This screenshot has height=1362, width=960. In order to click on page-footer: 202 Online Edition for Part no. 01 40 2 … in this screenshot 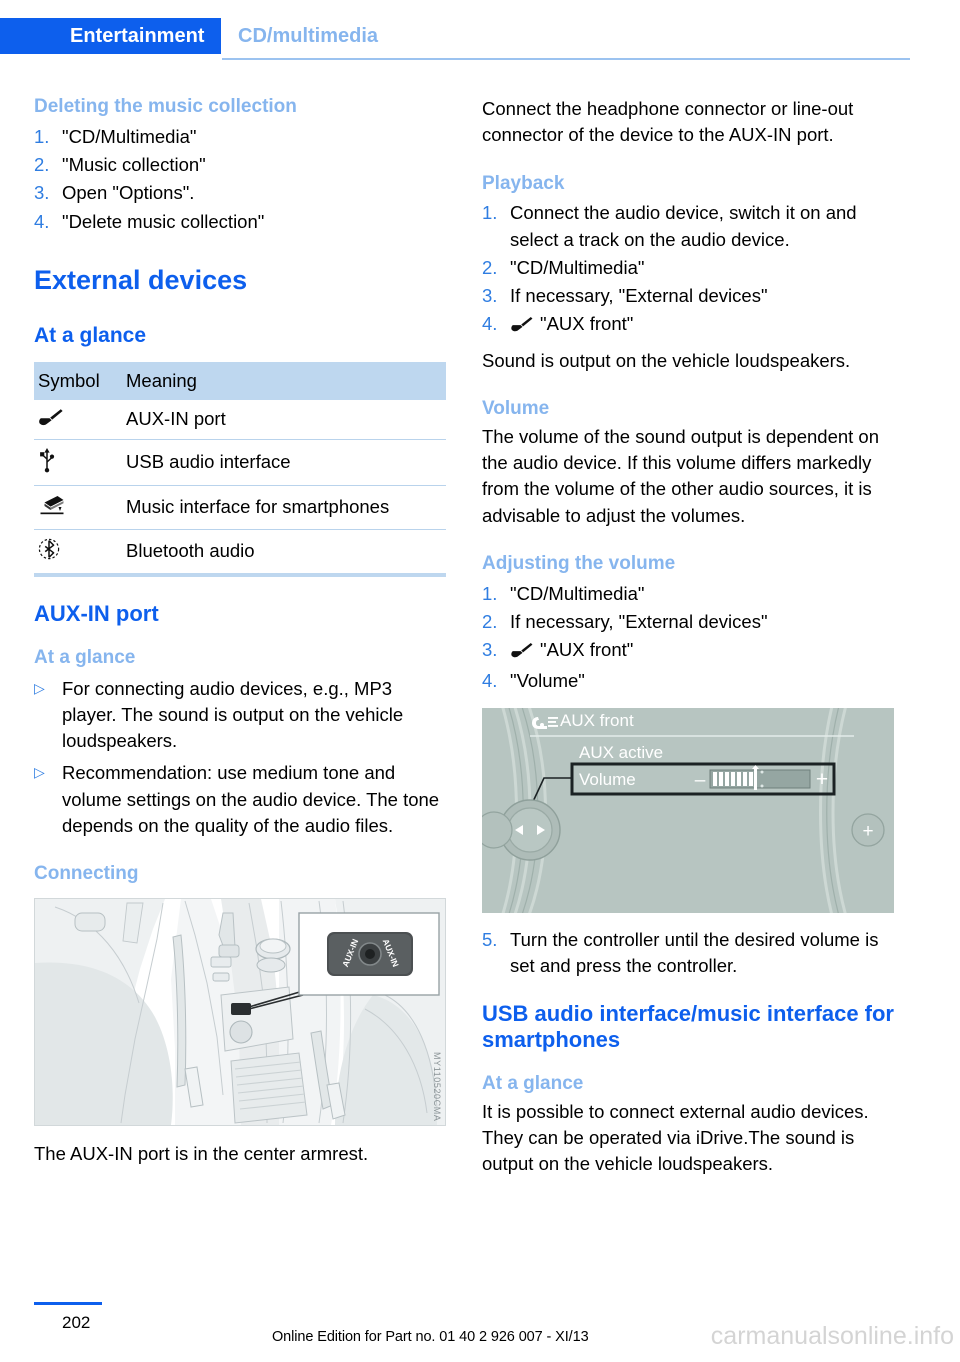, I will do `click(480, 1326)`.